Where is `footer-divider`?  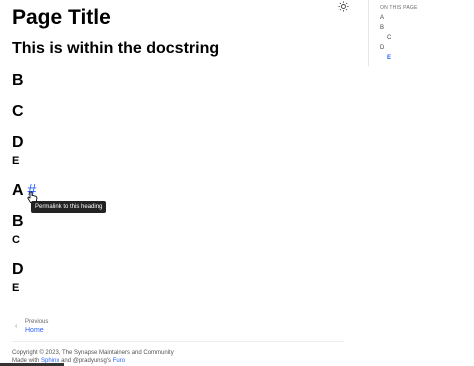
footer-divider is located at coordinates (178, 341).